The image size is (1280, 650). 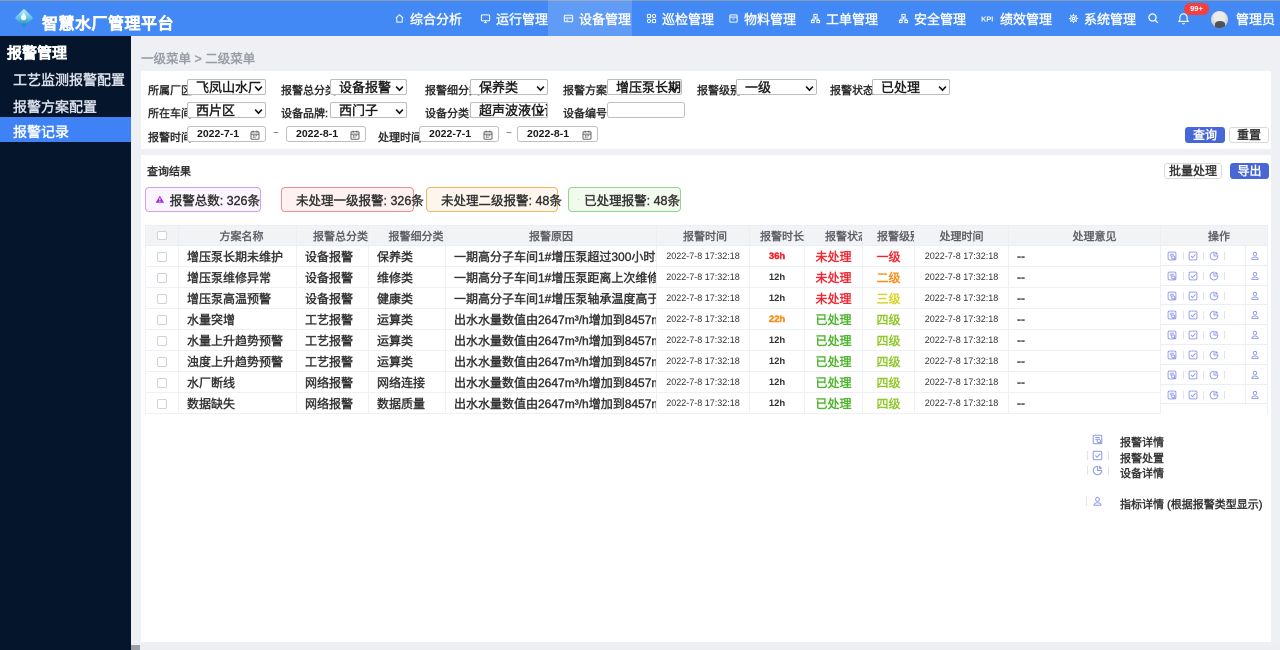 What do you see at coordinates (987, 18) in the screenshot?
I see `svg-text: KPI` at bounding box center [987, 18].